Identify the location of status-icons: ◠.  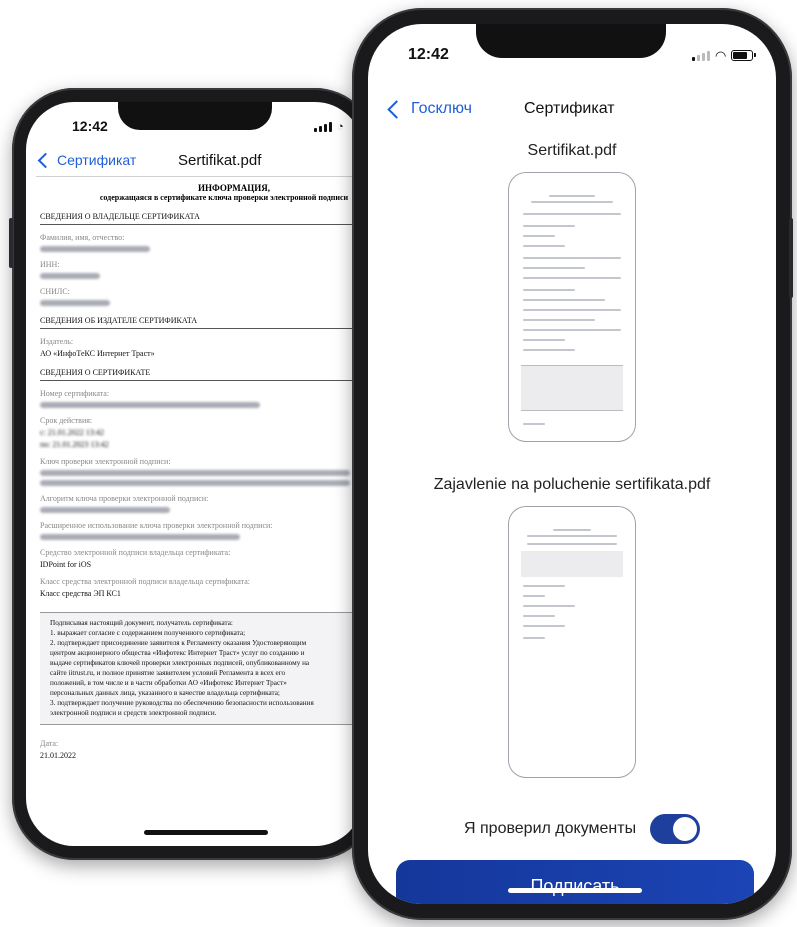
(724, 55).